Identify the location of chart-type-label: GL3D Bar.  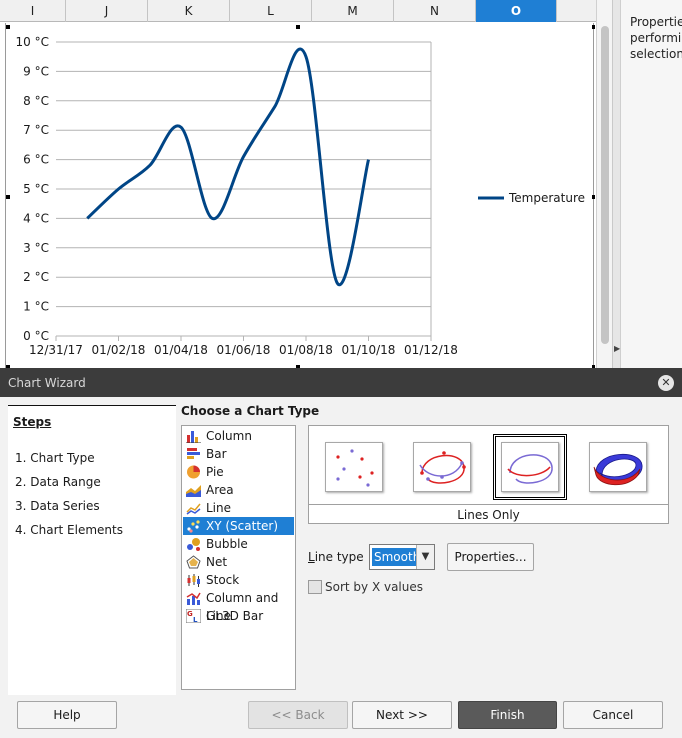
(235, 616).